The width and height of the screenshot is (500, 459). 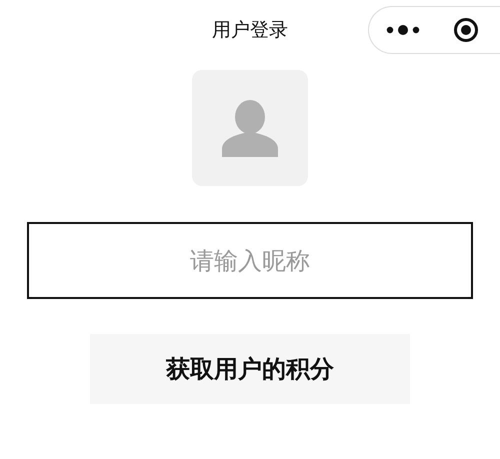 I want to click on nickname-field: 请输入昵称, so click(x=250, y=260).